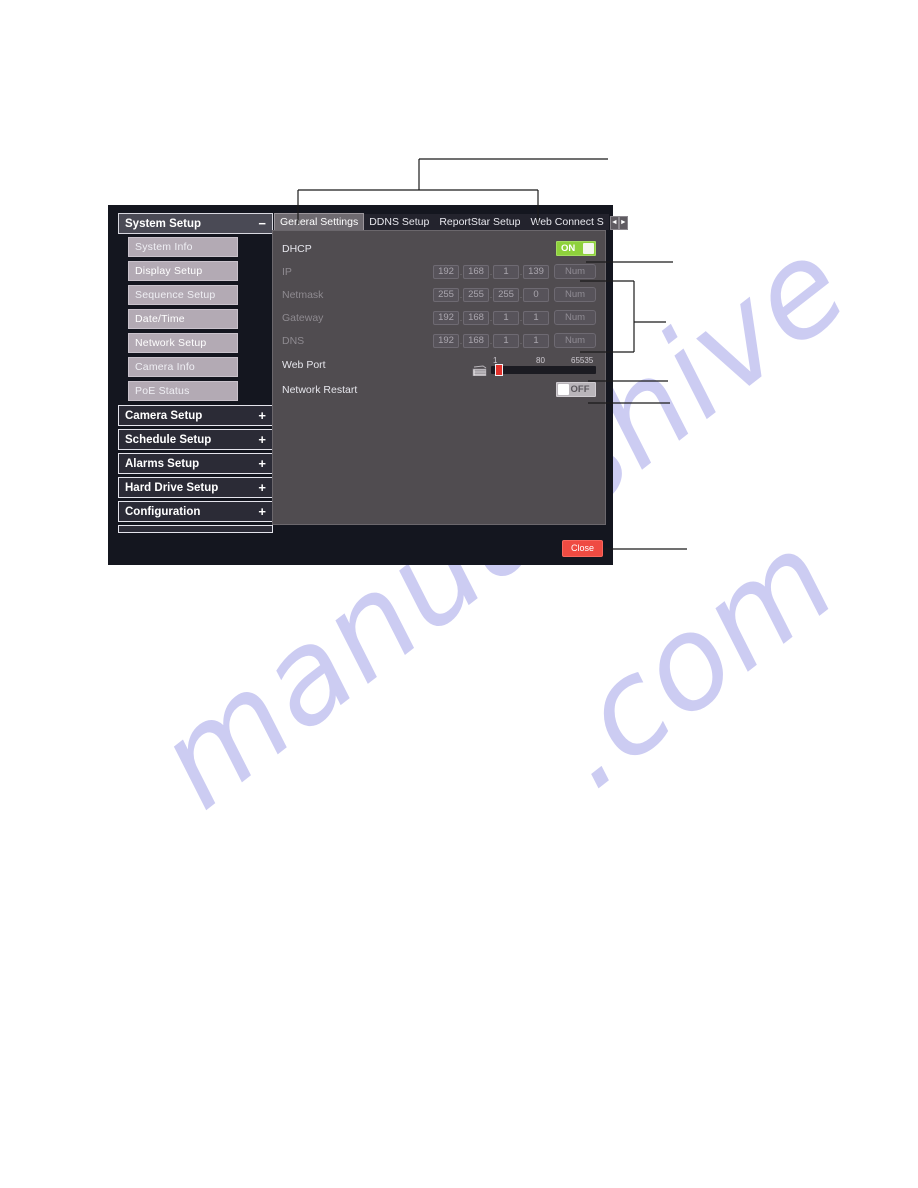 Image resolution: width=918 pixels, height=1188 pixels. I want to click on sidebar-item-camera-info: Camera Info, so click(183, 367).